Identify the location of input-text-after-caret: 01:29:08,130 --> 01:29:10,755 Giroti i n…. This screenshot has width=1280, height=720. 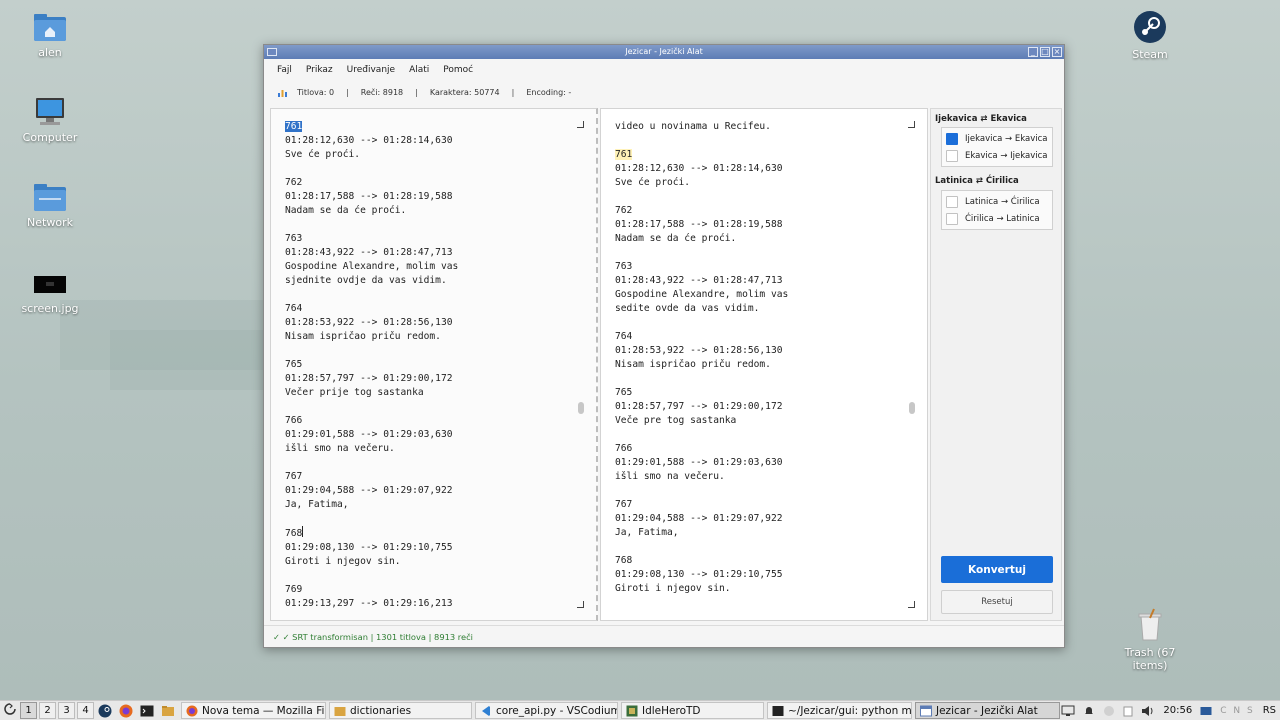
(369, 575).